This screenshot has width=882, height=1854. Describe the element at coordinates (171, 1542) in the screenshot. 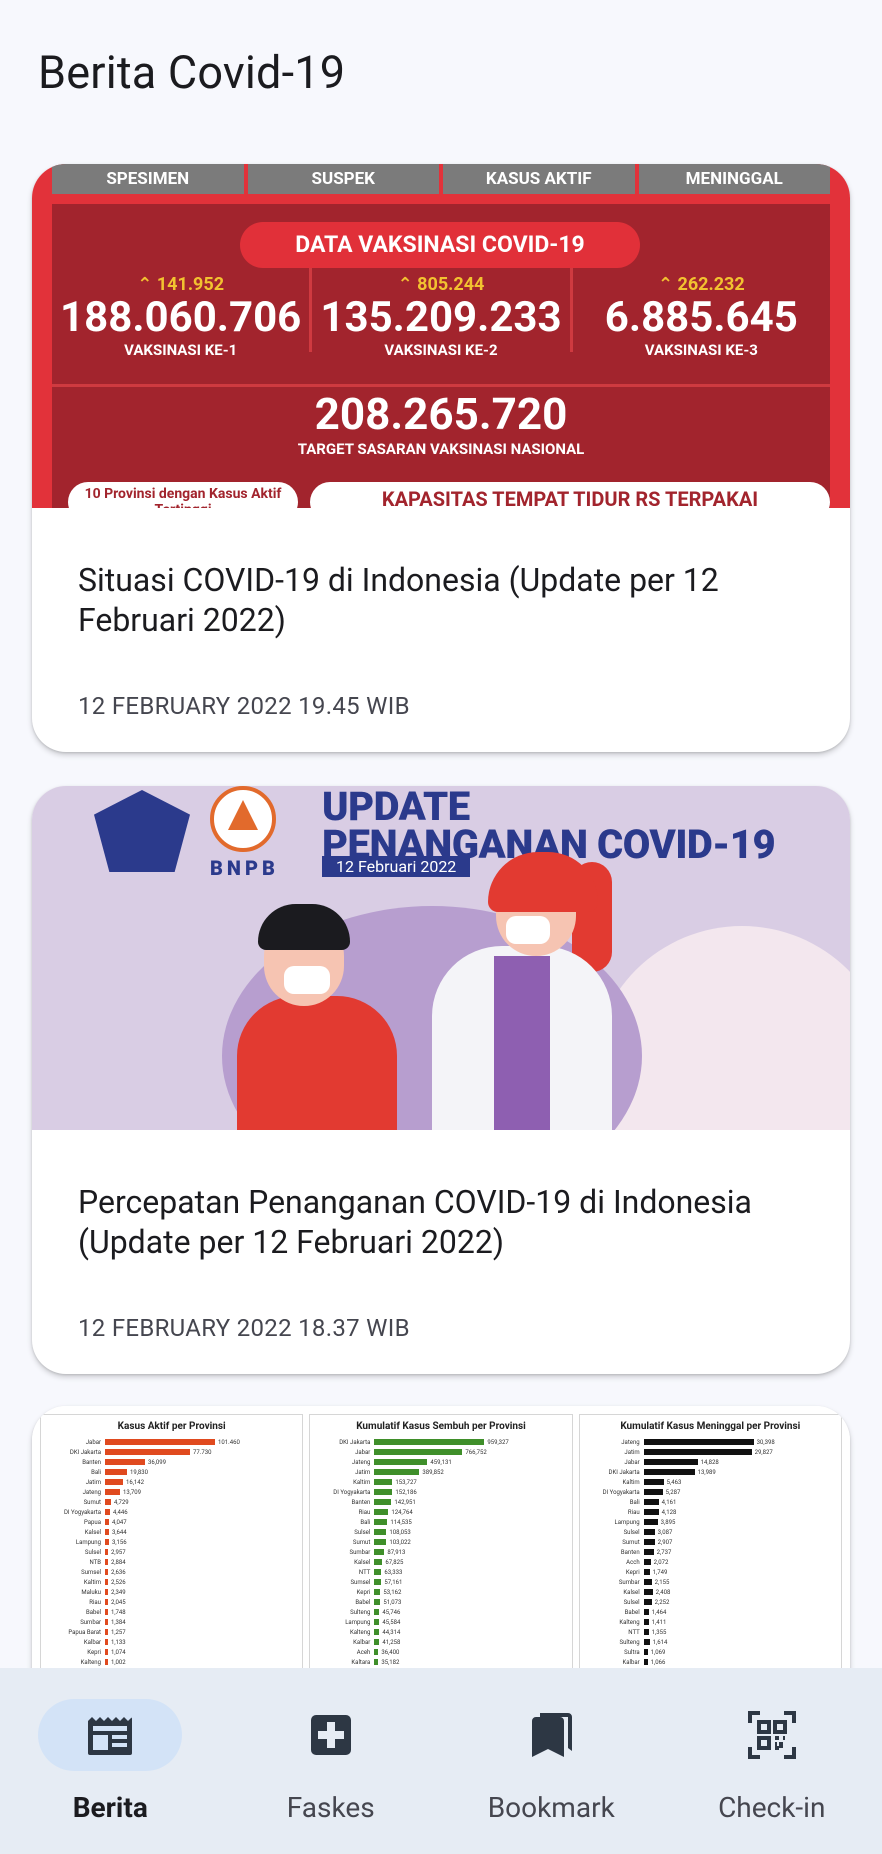

I see `chart-bar-row: Lampung 3,156` at that location.